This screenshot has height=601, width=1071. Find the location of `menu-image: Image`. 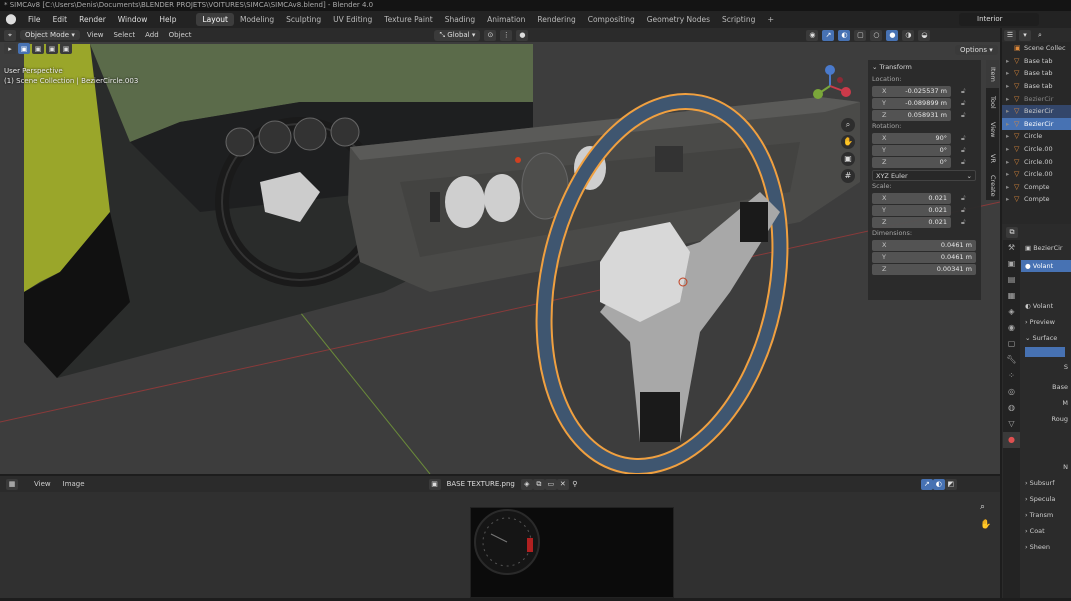

menu-image: Image is located at coordinates (74, 484).